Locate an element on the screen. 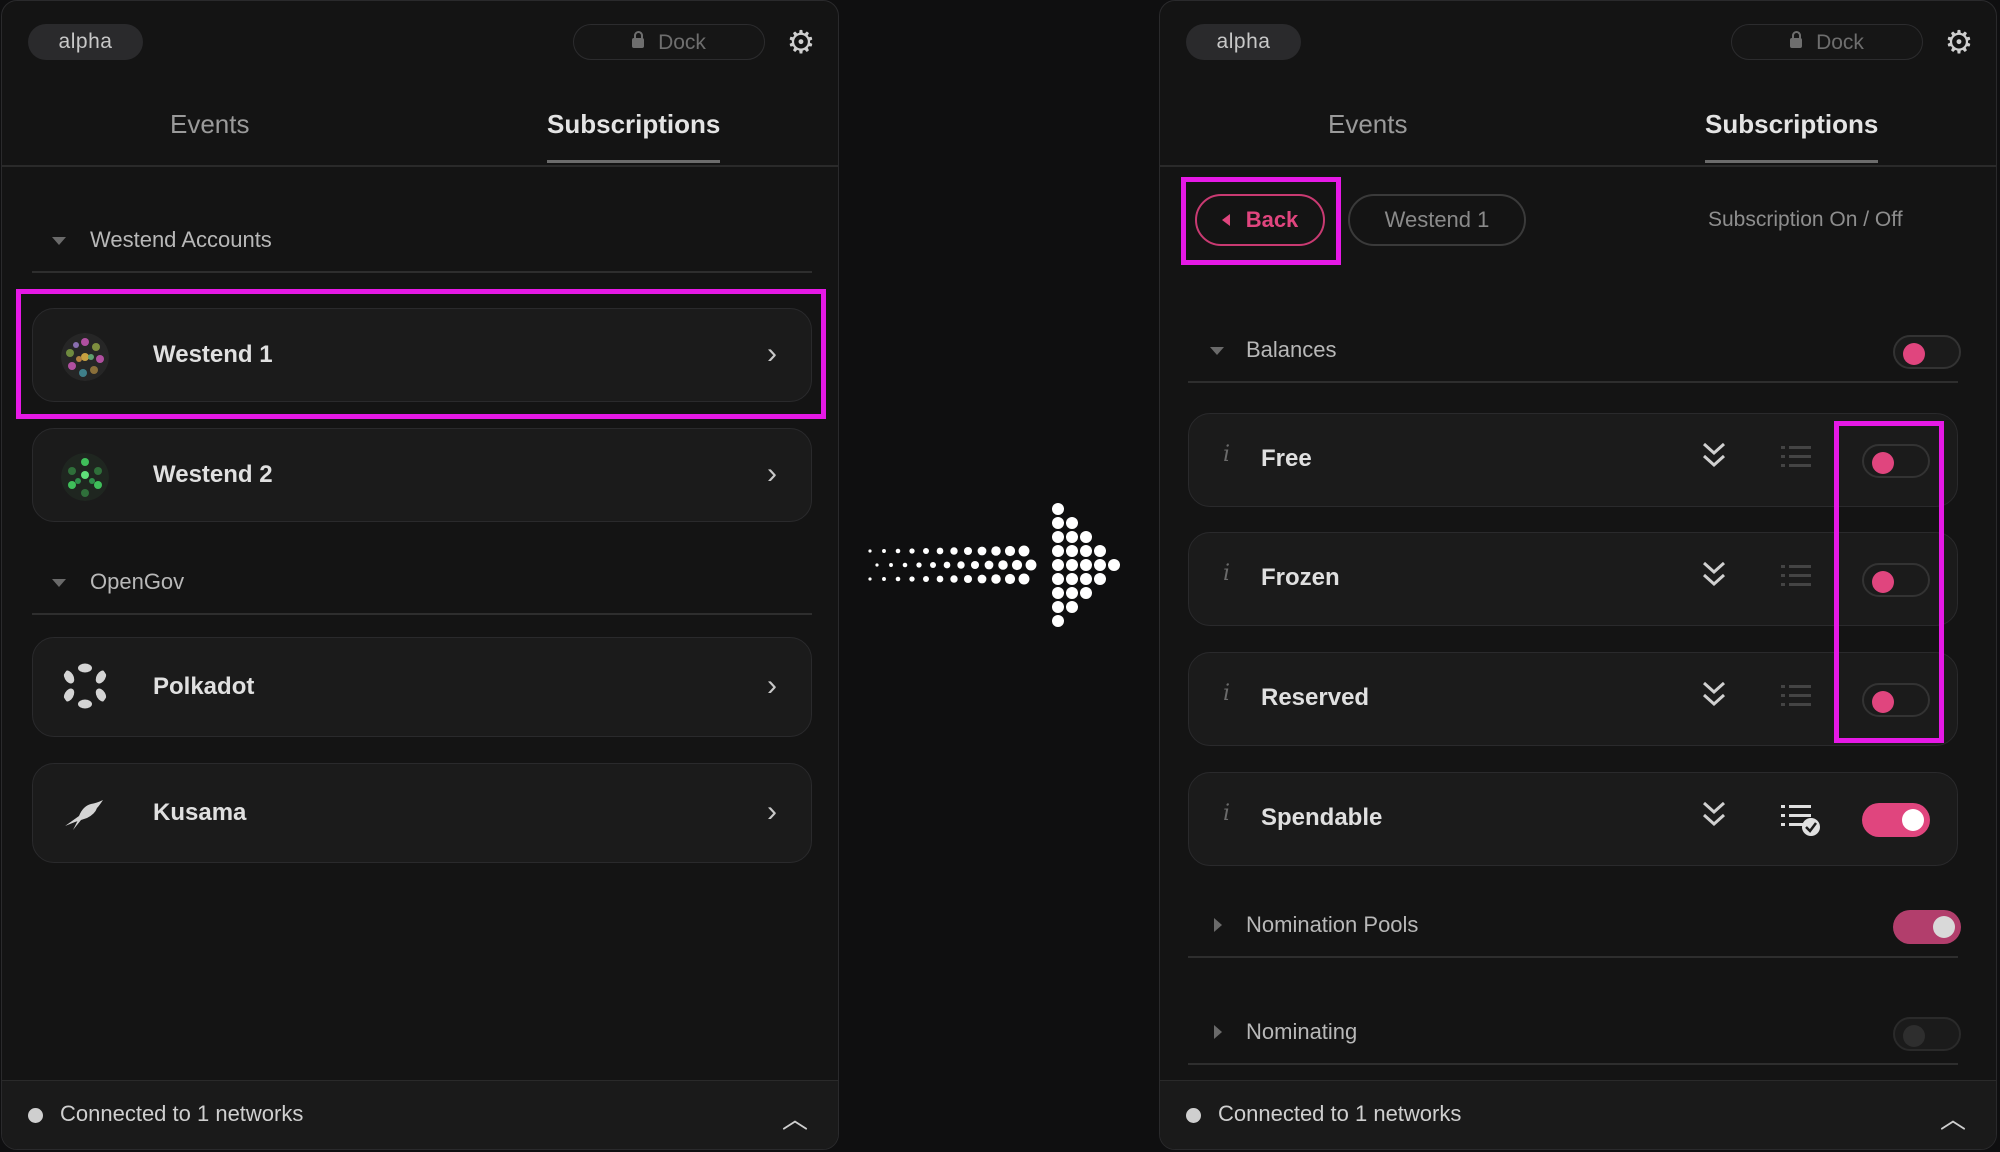 The height and width of the screenshot is (1152, 2000). group-header-westend-accounts: Westend Accounts is located at coordinates (422, 242).